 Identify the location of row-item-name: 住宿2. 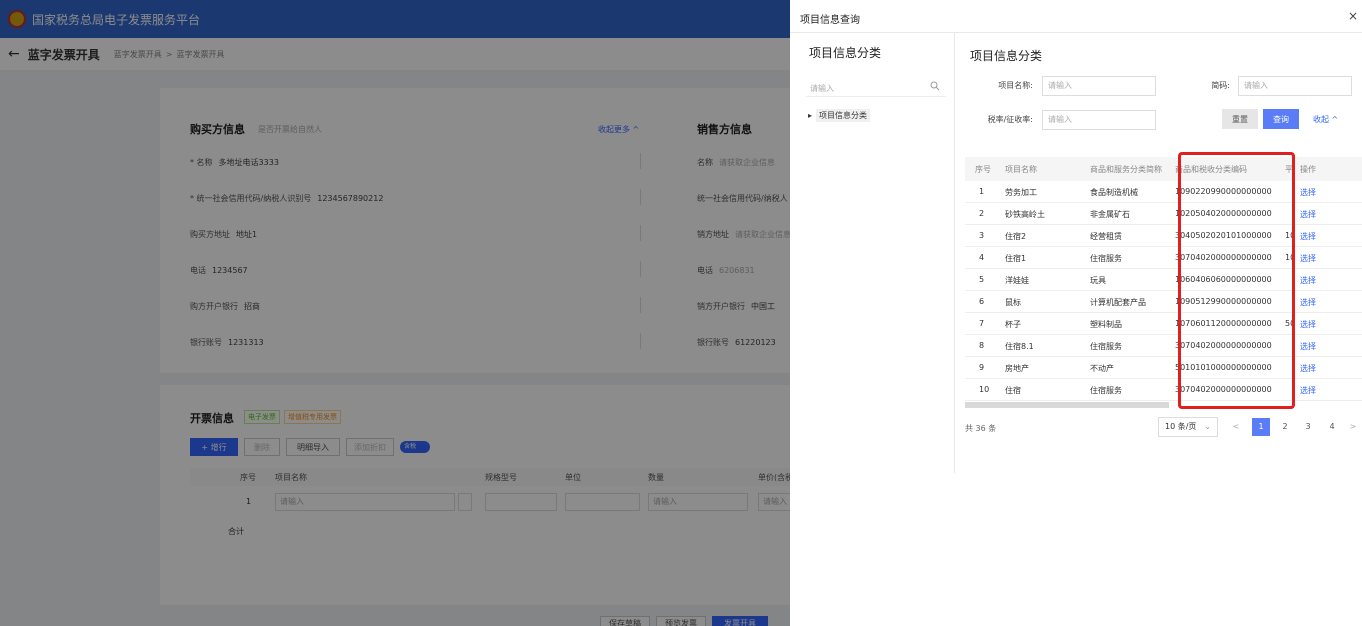
(1016, 236).